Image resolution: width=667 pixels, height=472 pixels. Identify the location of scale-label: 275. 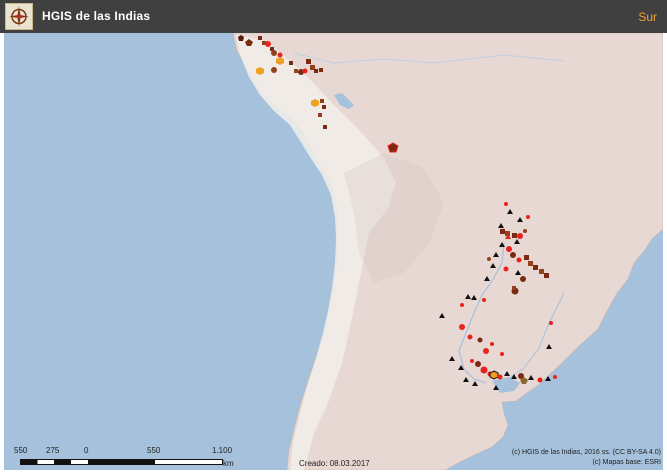
(53, 450).